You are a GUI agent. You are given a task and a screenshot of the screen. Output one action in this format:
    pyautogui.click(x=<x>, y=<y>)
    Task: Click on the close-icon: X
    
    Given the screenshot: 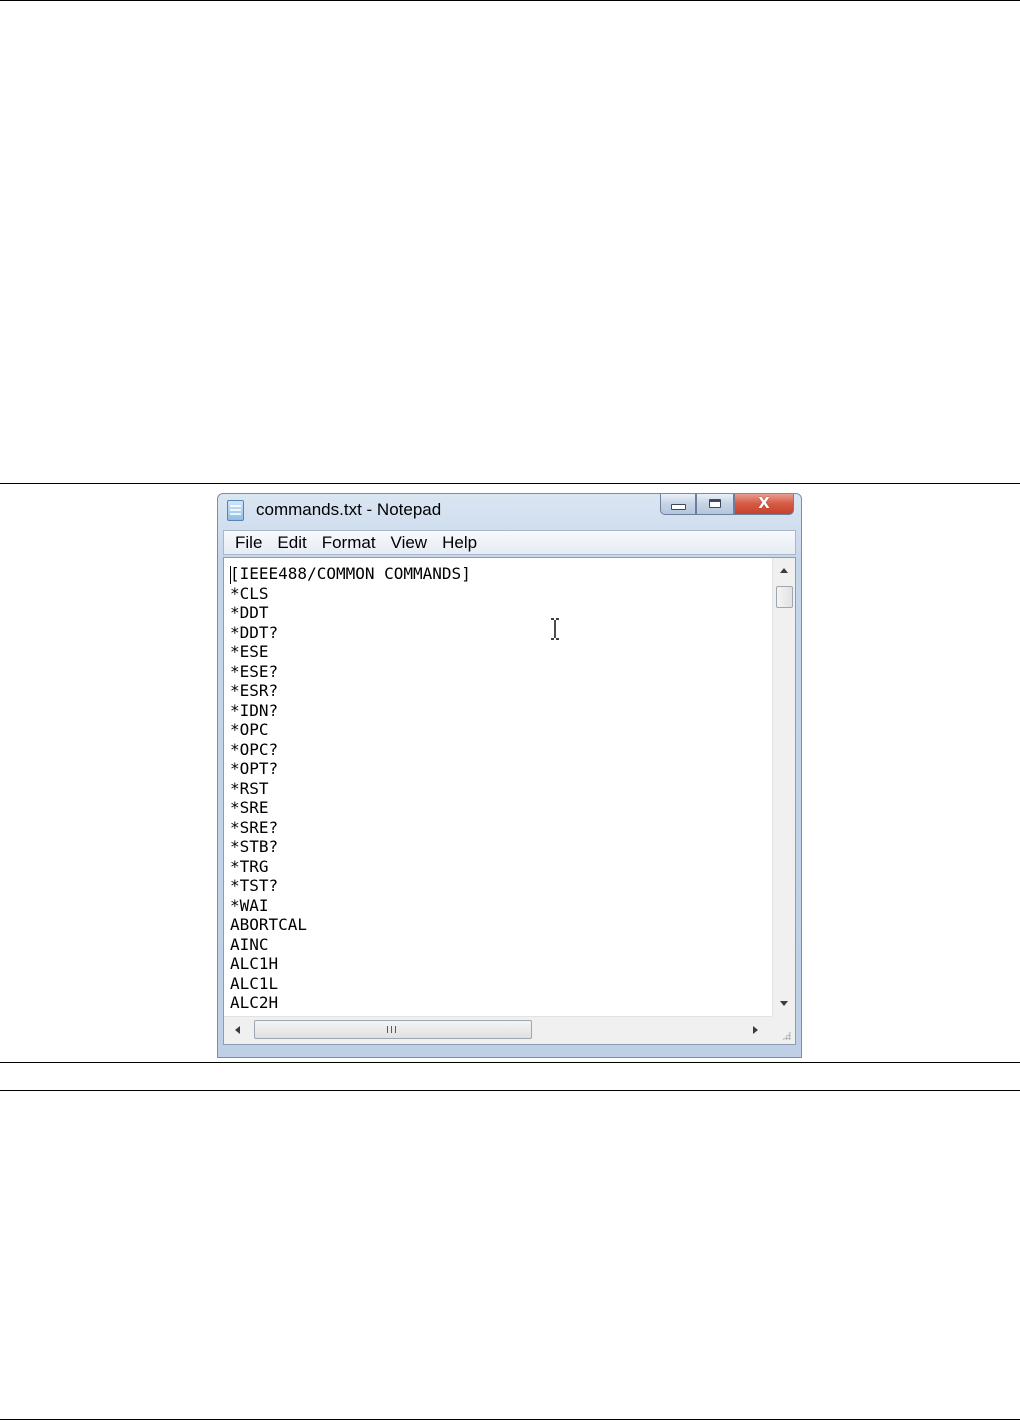 What is the action you would take?
    pyautogui.click(x=764, y=503)
    